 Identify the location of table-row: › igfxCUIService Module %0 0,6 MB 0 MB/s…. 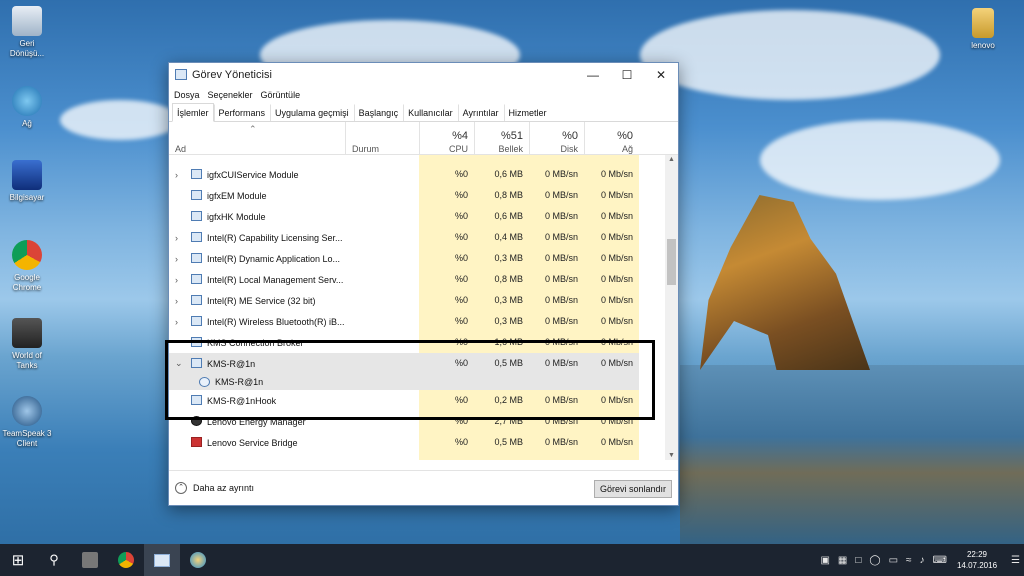
(404, 174).